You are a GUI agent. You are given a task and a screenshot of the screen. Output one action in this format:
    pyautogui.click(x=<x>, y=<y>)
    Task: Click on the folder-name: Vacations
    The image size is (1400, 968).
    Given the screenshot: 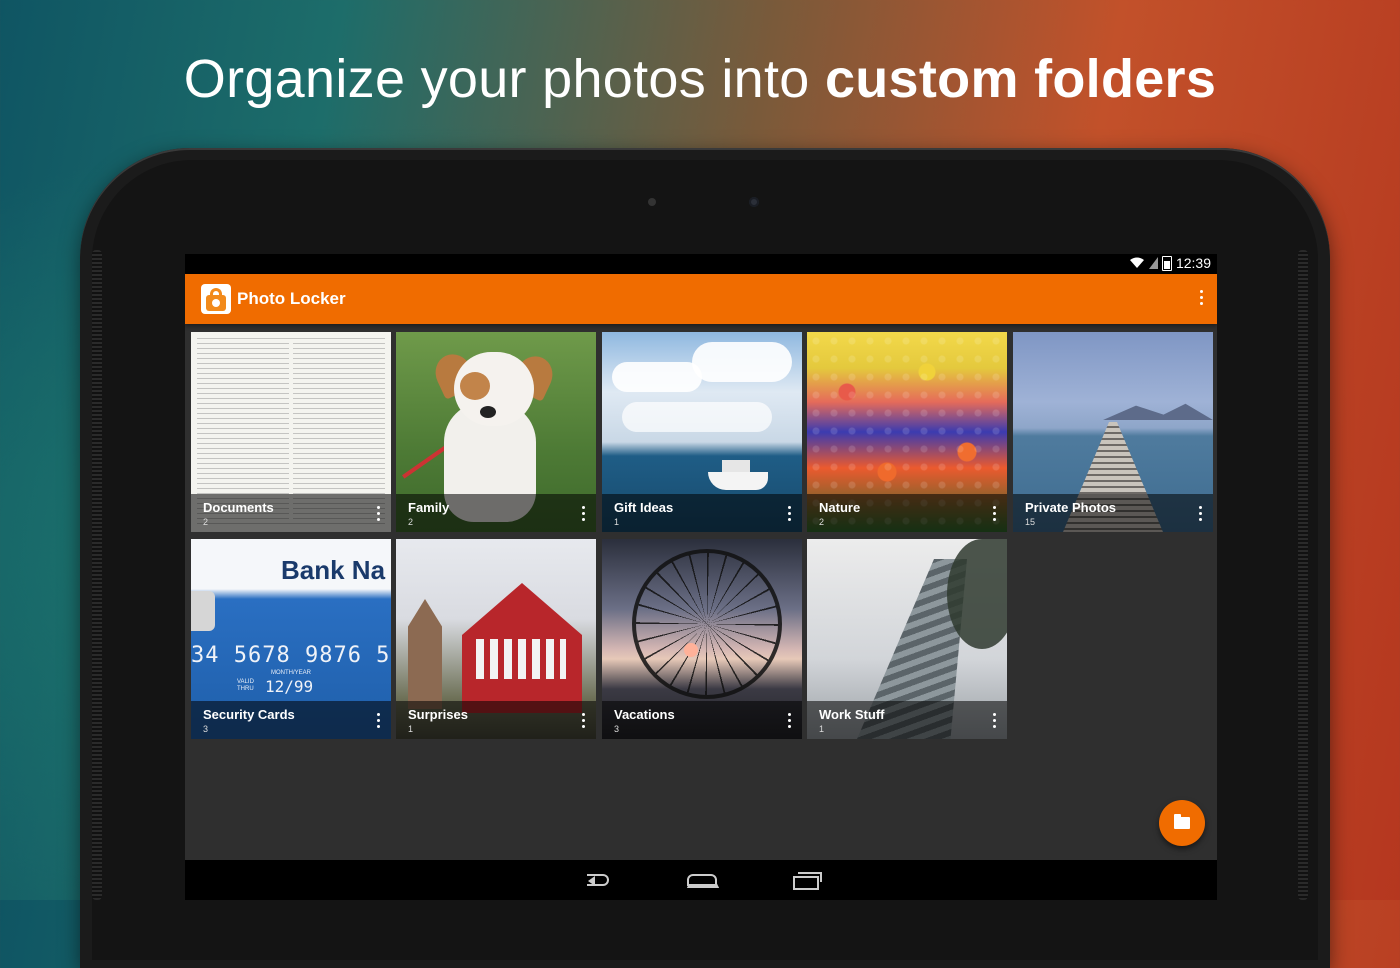 What is the action you would take?
    pyautogui.click(x=644, y=714)
    